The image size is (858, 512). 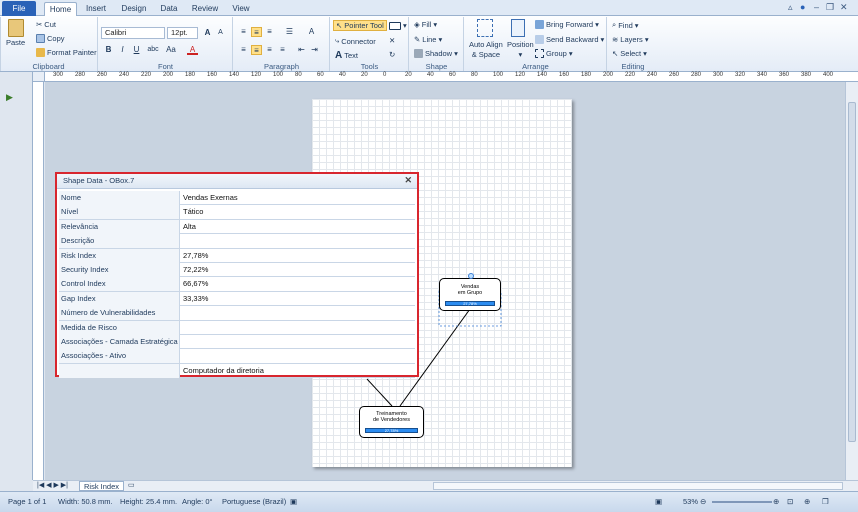 What do you see at coordinates (776, 501) in the screenshot?
I see `zoom-in-icon: ⊕` at bounding box center [776, 501].